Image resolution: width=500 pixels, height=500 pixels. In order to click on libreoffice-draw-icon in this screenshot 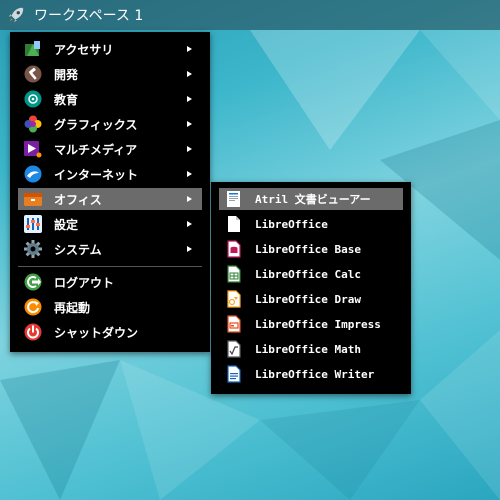, I will do `click(234, 299)`.